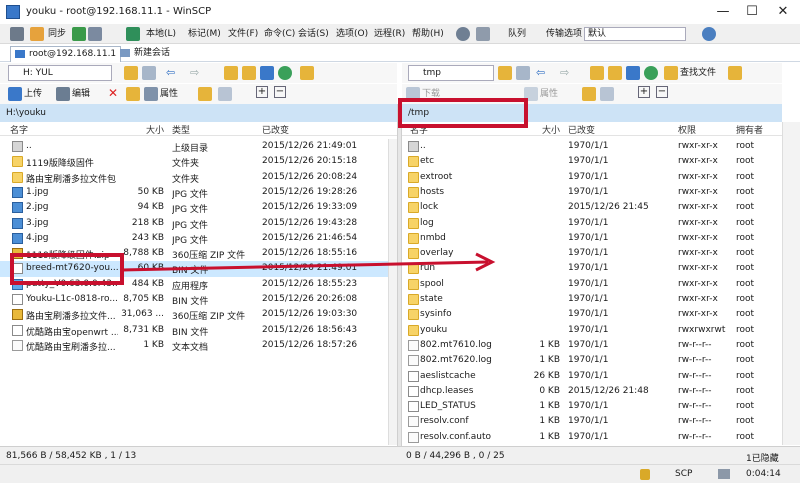 The image size is (800, 483). I want to click on remote-filter-icon, so click(523, 73).